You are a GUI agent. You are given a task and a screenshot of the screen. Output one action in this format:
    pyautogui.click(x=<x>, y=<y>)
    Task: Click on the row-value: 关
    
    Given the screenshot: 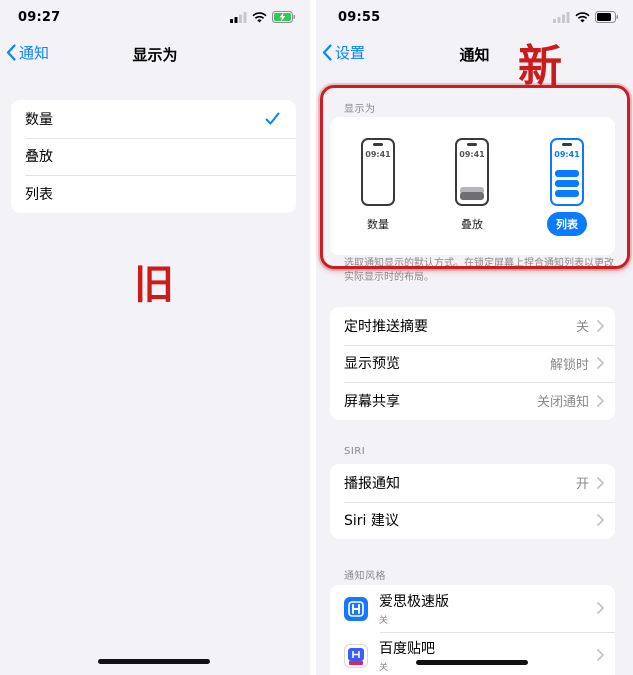 What is the action you would take?
    pyautogui.click(x=582, y=328)
    